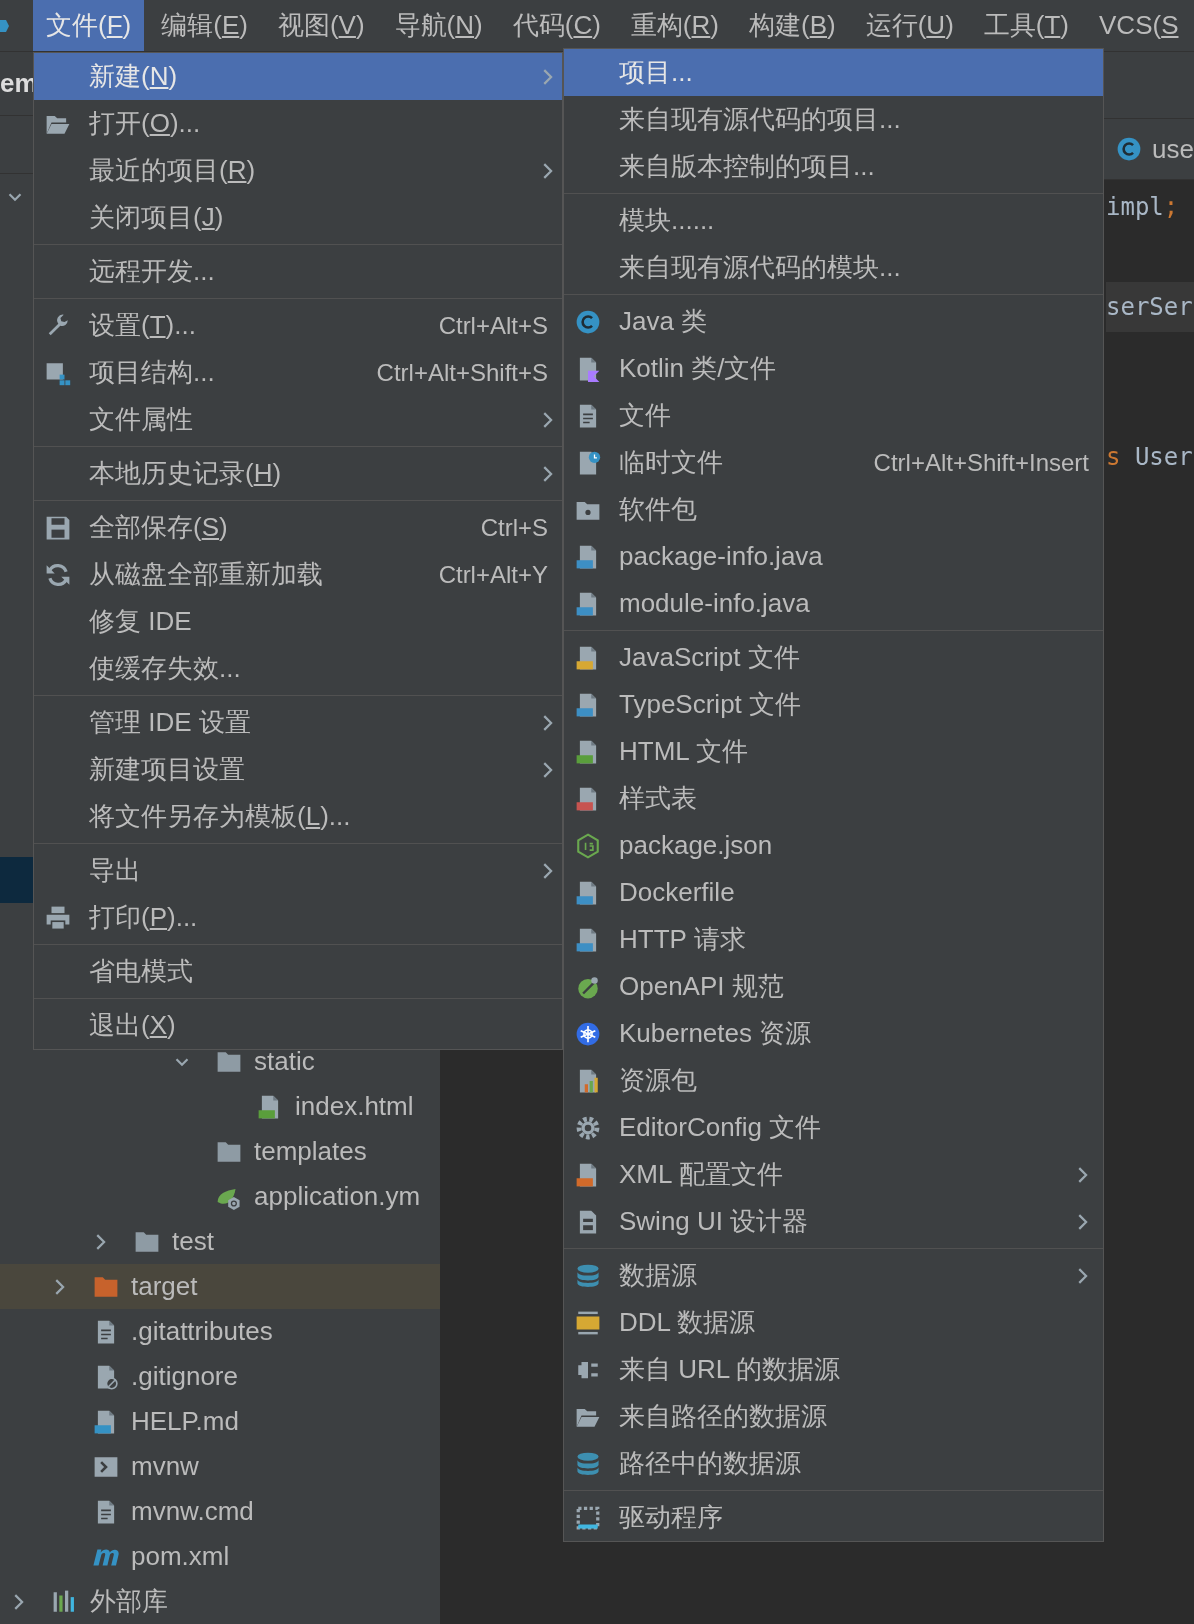  What do you see at coordinates (514, 527) in the screenshot?
I see `shortcut-label: Ctrl+S` at bounding box center [514, 527].